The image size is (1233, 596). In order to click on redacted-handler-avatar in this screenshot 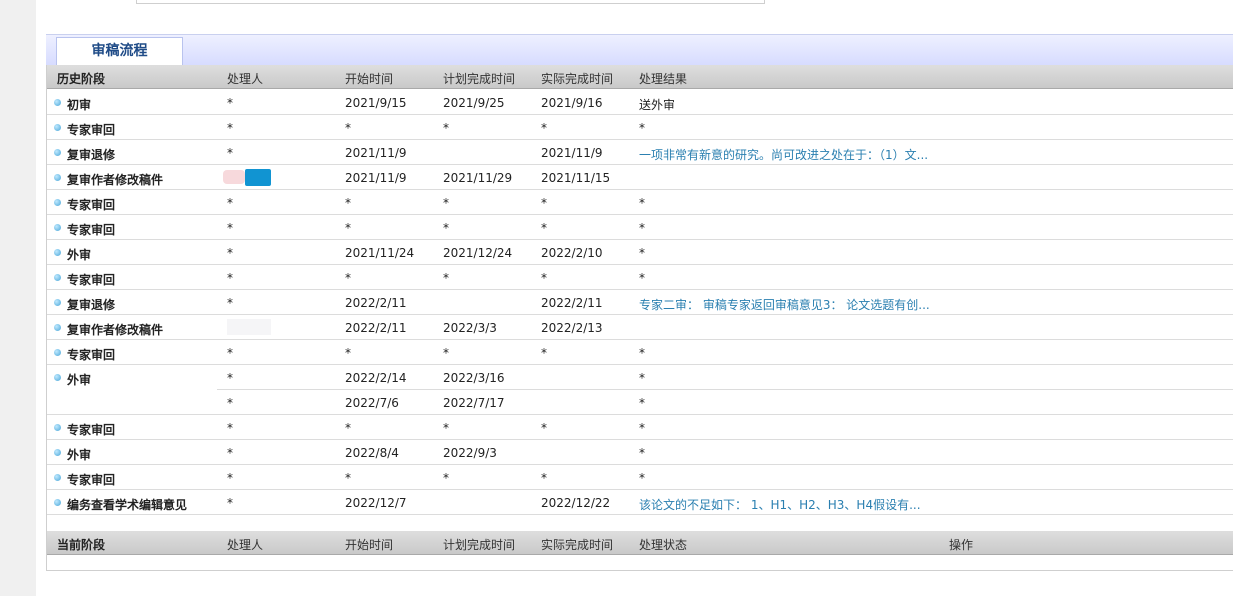, I will do `click(247, 177)`.